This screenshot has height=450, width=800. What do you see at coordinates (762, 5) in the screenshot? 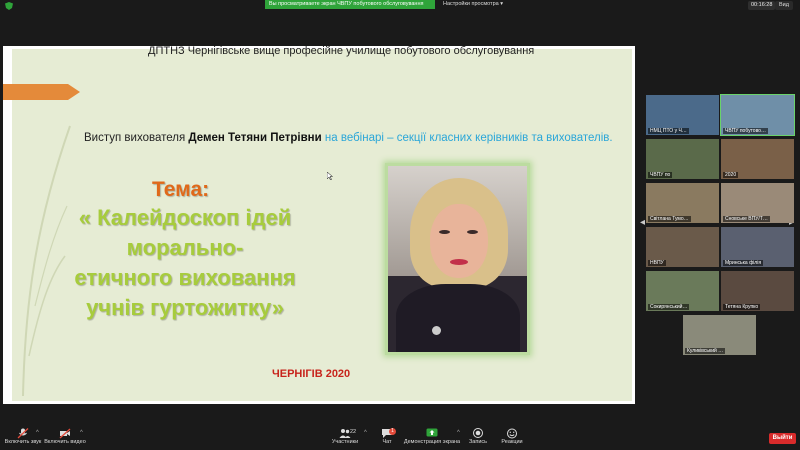
I see `meeting-timer: 00:16:28` at bounding box center [762, 5].